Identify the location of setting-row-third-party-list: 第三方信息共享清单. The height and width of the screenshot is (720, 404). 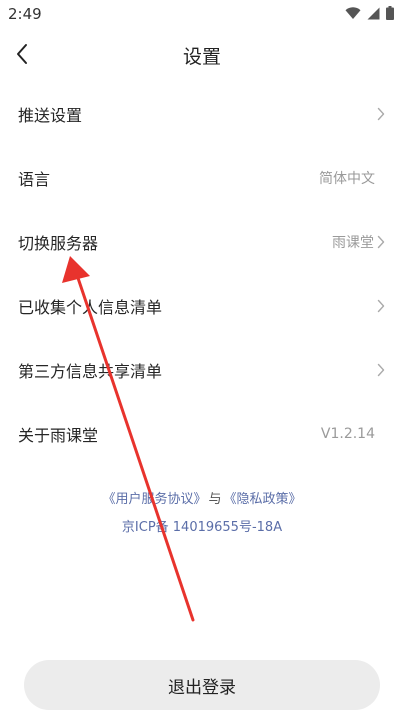
(202, 370).